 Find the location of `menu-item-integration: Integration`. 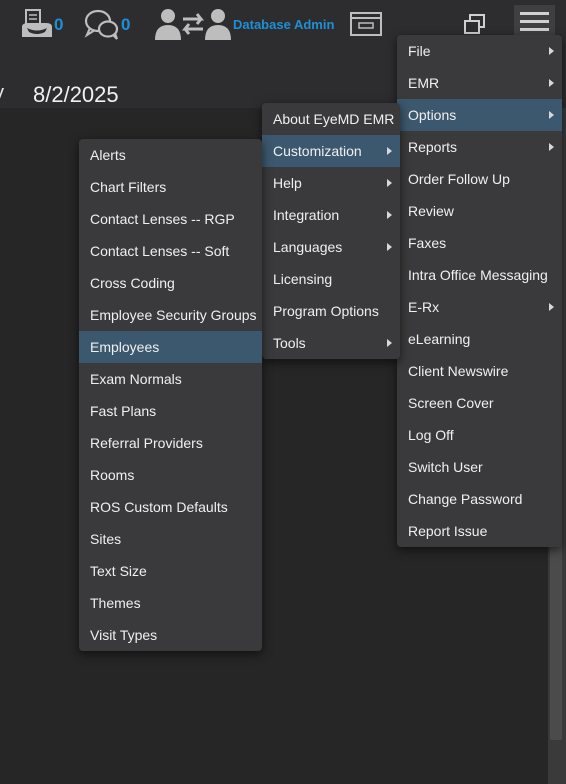

menu-item-integration: Integration is located at coordinates (331, 215).